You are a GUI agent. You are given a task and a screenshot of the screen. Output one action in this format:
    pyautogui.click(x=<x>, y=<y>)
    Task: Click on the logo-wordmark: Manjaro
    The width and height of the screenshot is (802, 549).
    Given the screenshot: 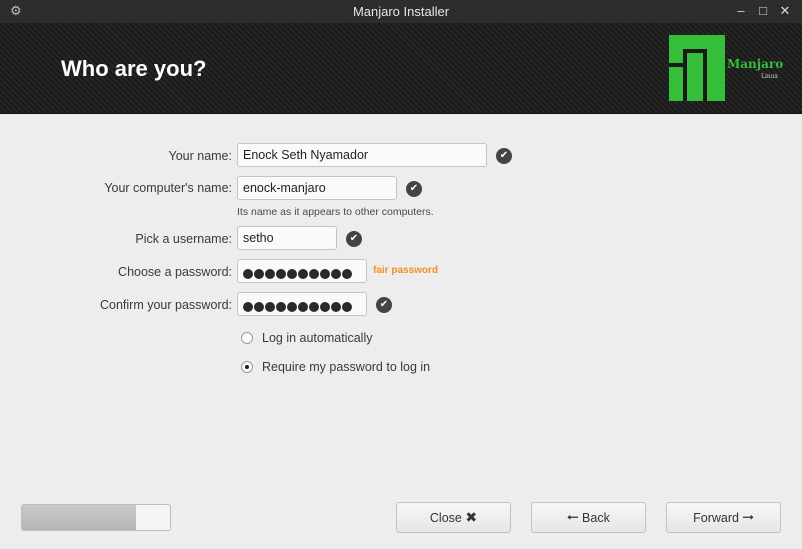 What is the action you would take?
    pyautogui.click(x=755, y=64)
    